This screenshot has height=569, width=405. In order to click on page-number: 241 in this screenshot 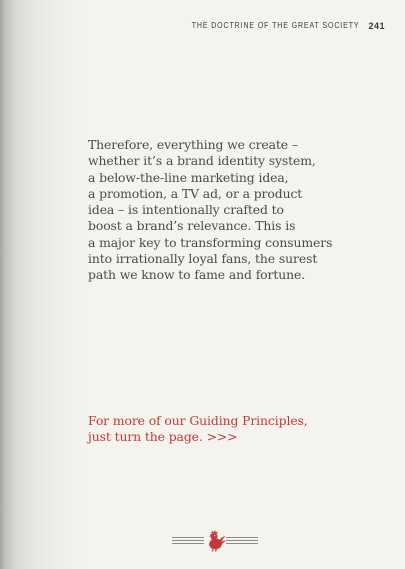, I will do `click(376, 26)`.